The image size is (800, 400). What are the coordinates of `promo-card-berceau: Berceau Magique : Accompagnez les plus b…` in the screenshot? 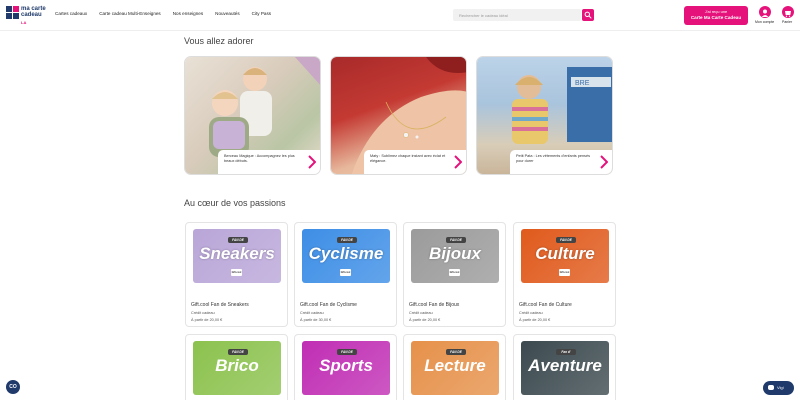 It's located at (252, 115).